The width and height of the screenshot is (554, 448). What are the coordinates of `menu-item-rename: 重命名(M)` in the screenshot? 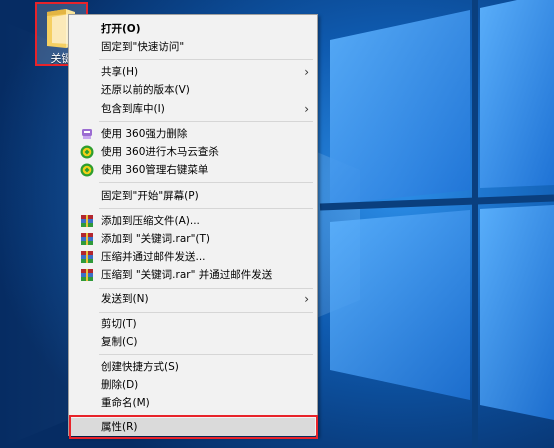 It's located at (193, 403).